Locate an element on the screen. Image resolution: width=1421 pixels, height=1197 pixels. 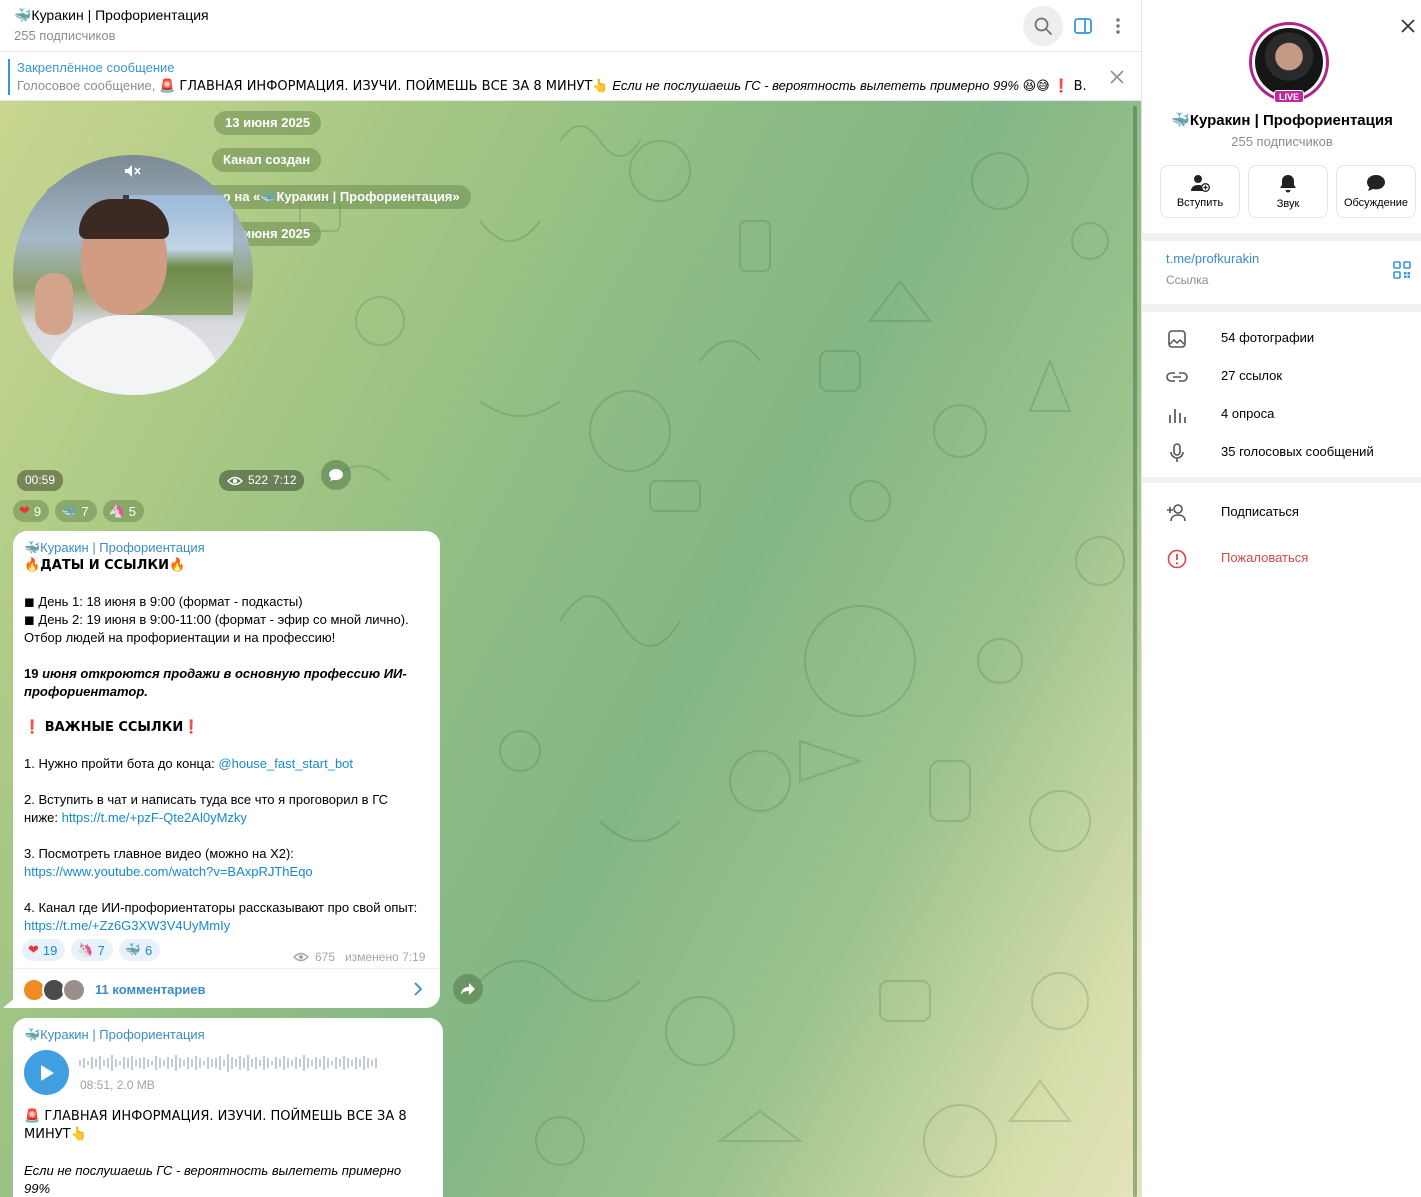
muted-speaker-icon is located at coordinates (133, 171).